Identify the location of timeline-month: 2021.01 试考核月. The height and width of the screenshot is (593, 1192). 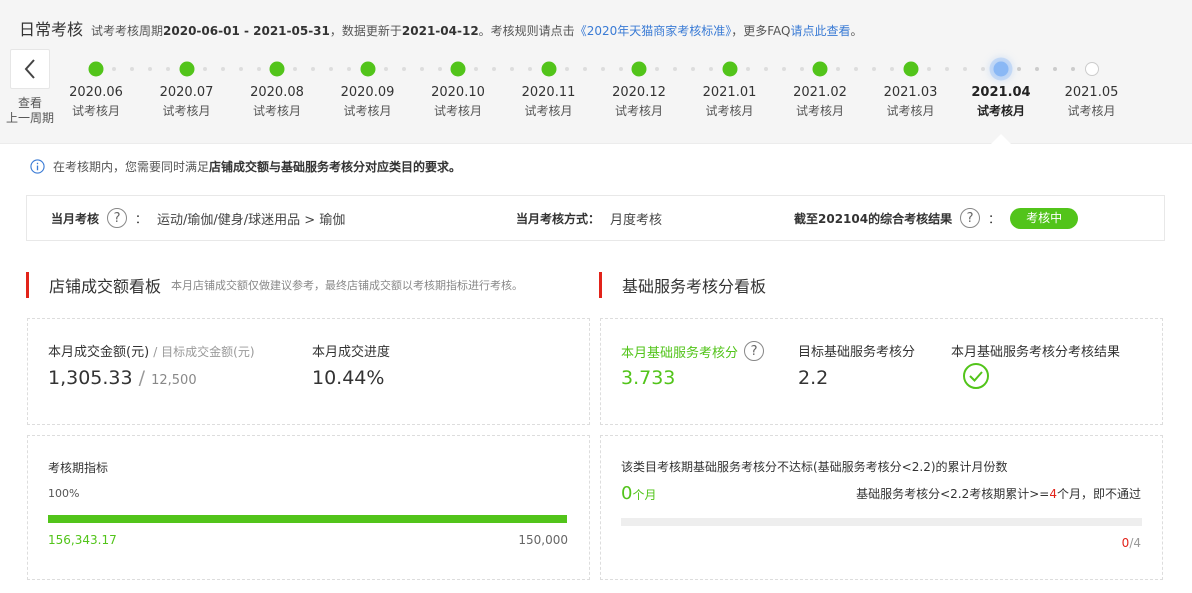
(730, 102).